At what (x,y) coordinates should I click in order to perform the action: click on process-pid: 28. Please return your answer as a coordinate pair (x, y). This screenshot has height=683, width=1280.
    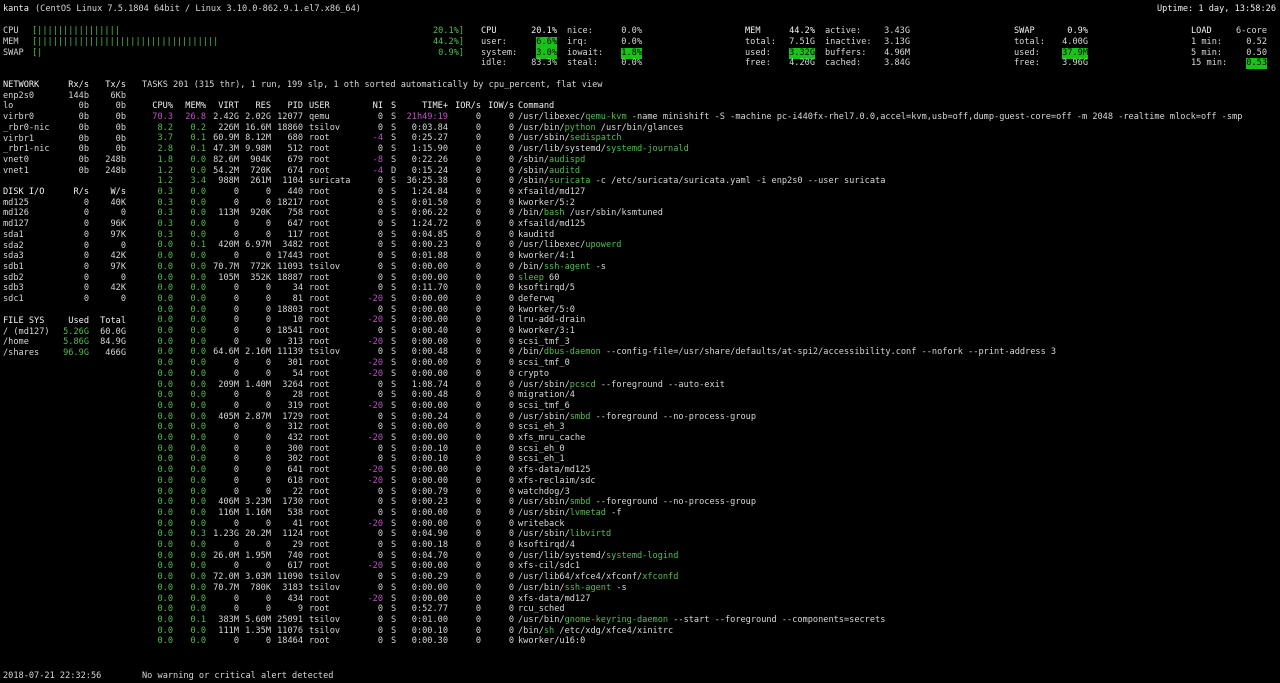
    Looking at the image, I should click on (297, 395).